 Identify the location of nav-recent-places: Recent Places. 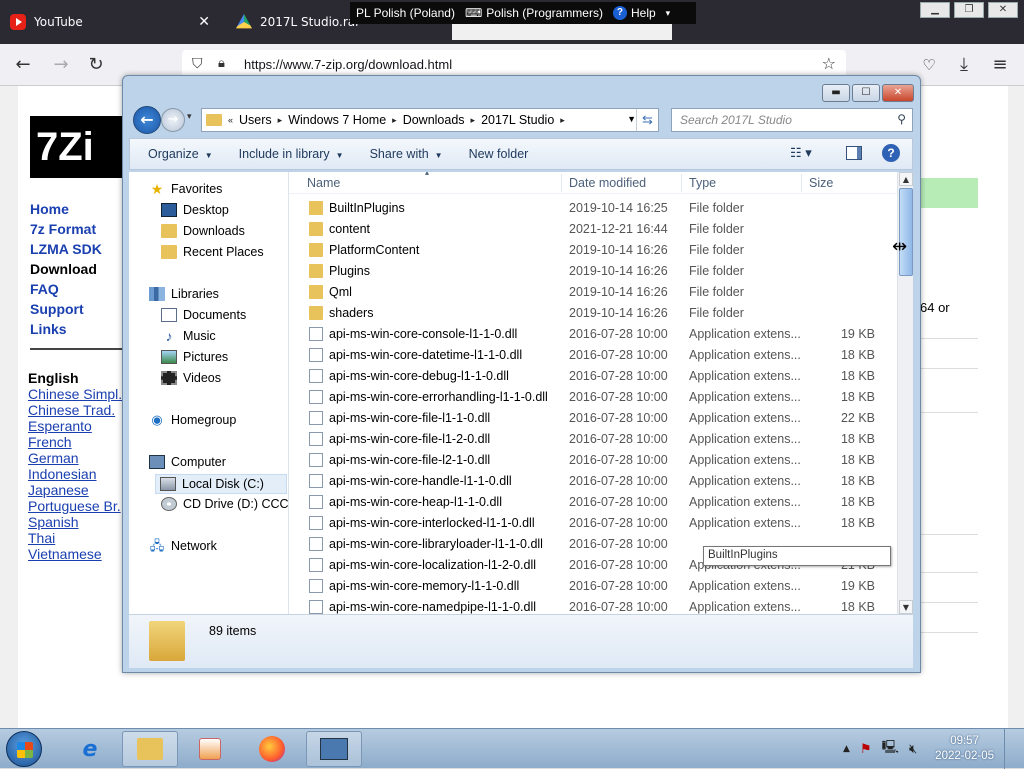
(212, 252).